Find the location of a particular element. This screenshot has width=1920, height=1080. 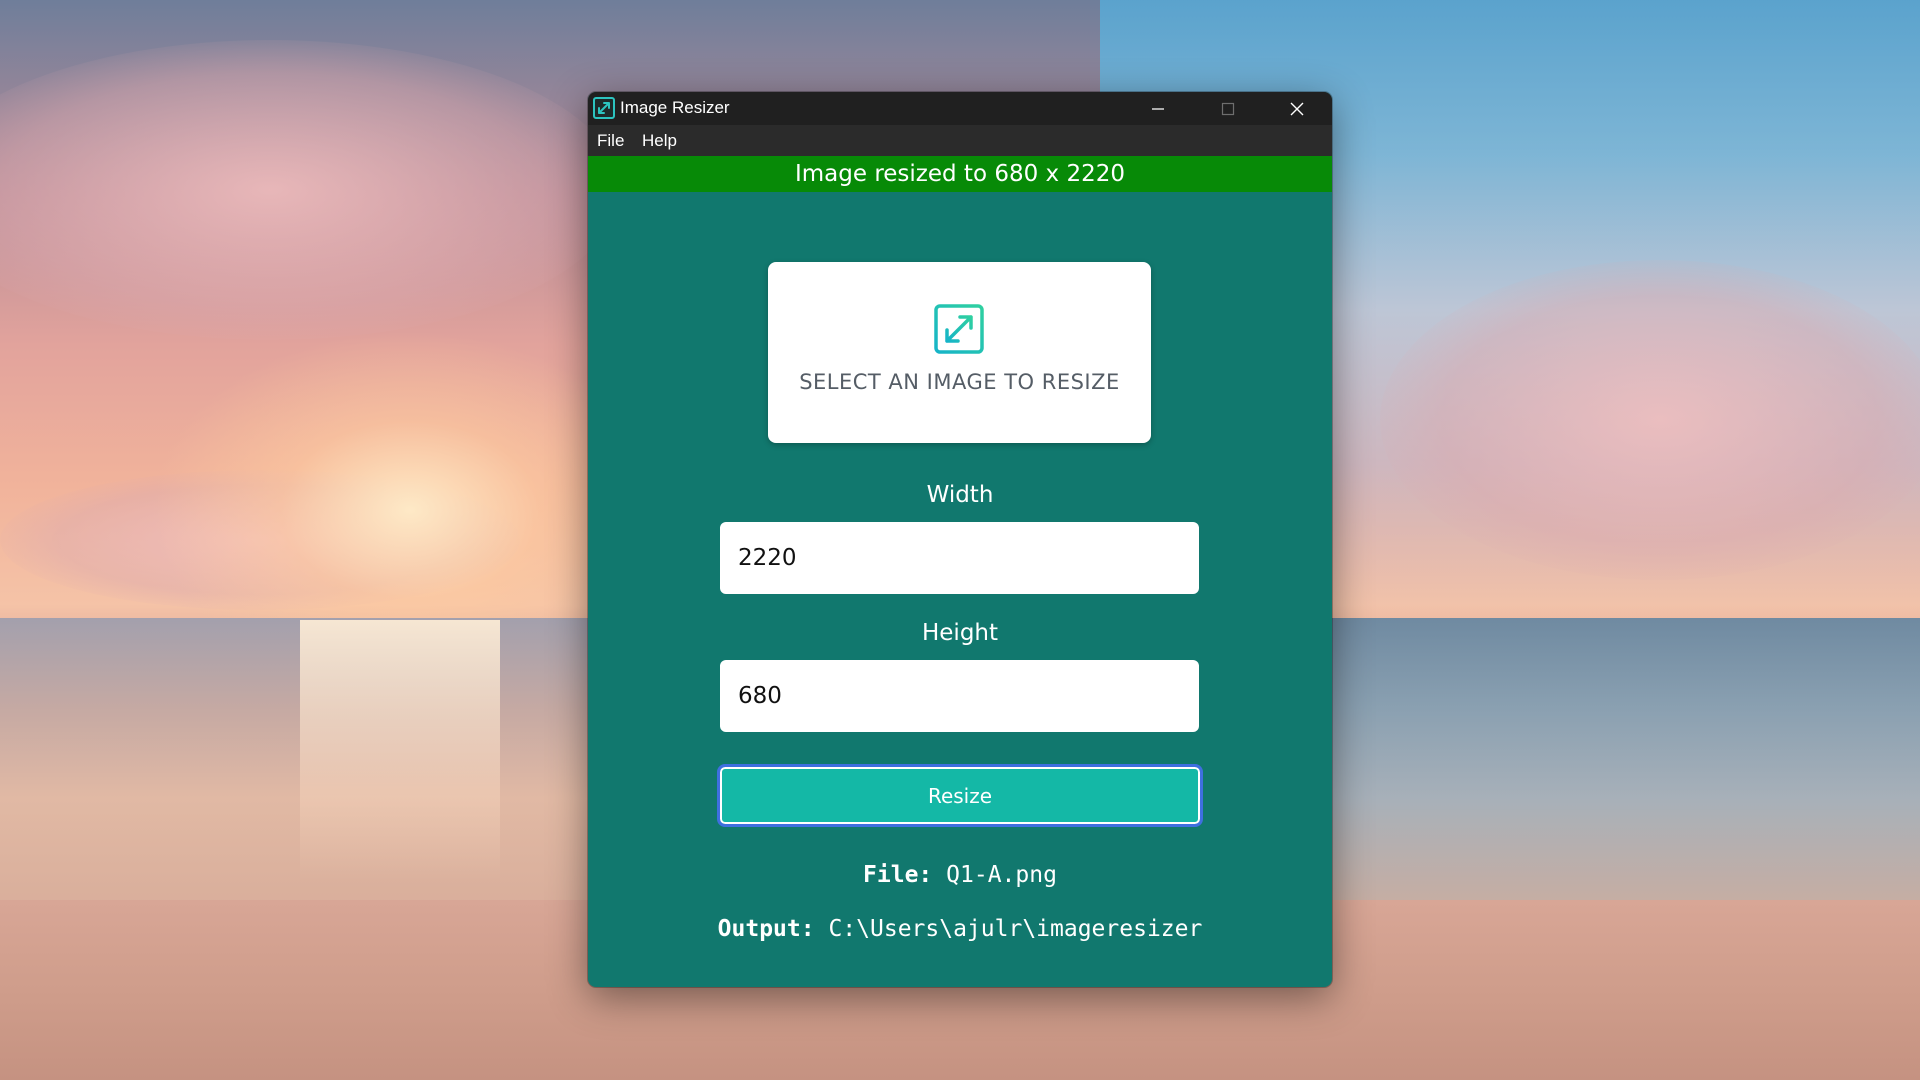

width-input: 2220 is located at coordinates (959, 558).